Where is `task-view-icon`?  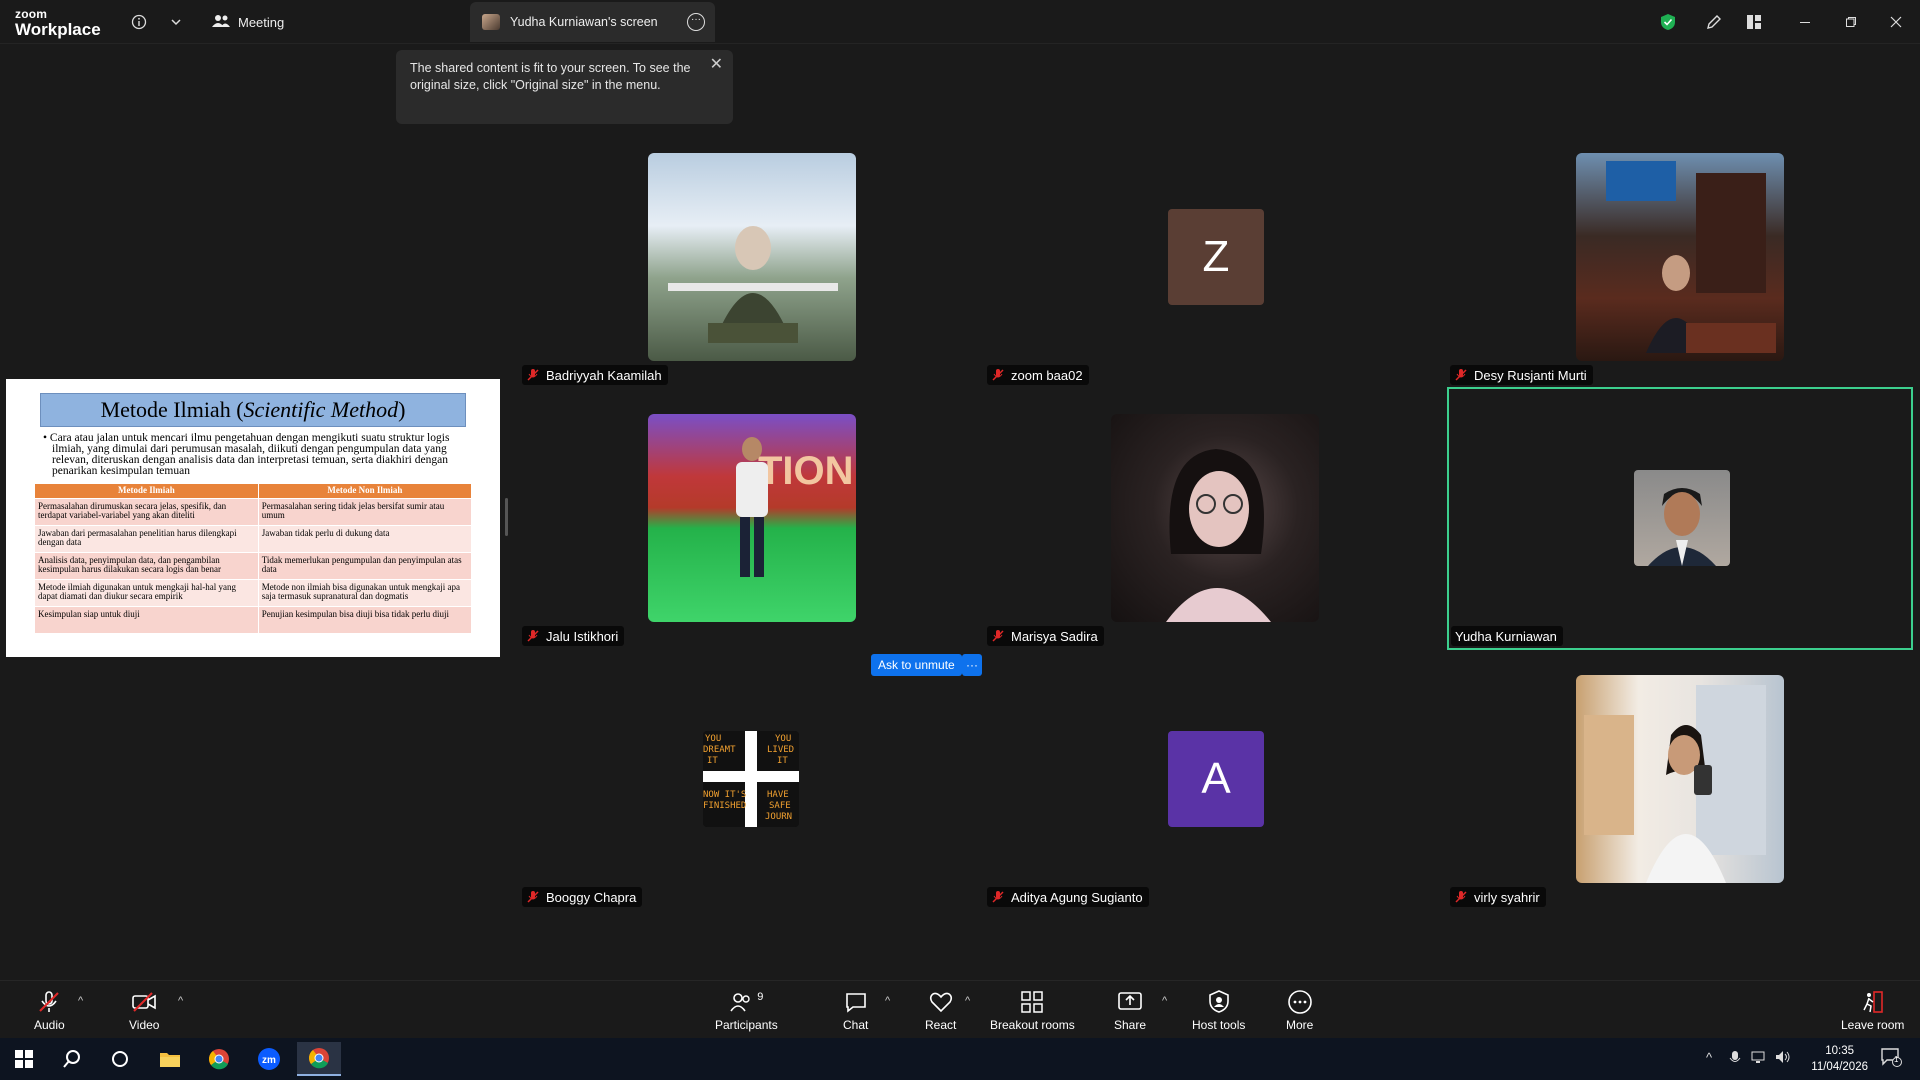
task-view-icon is located at coordinates (120, 1059).